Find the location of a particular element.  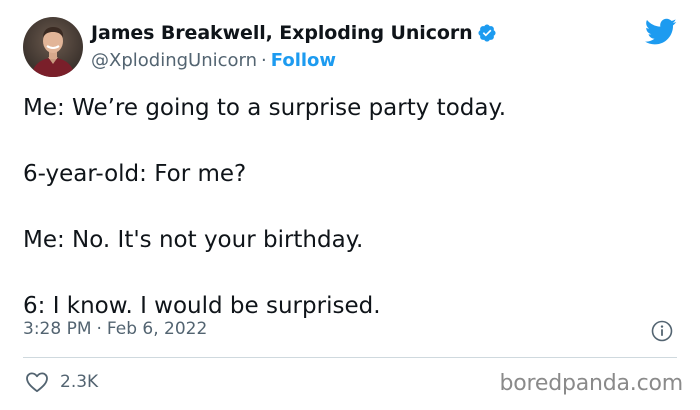

author-handle: @XplodingUnicorn is located at coordinates (174, 60).